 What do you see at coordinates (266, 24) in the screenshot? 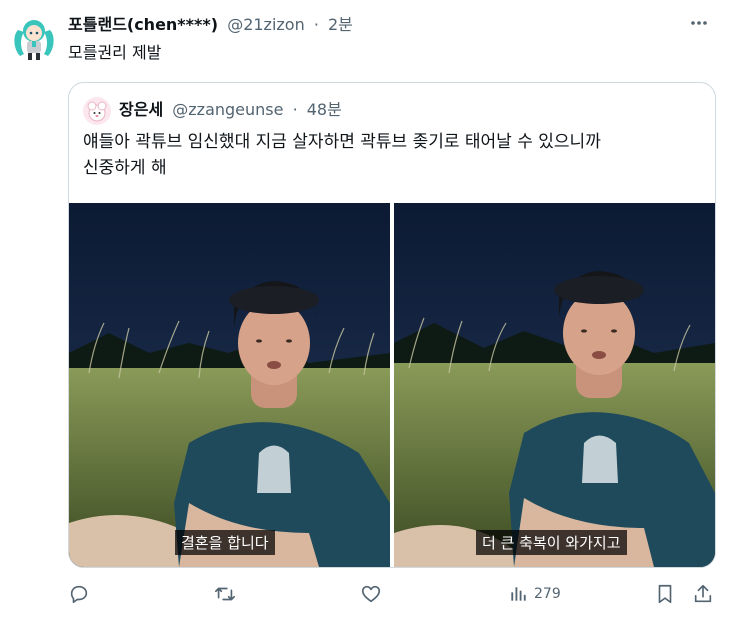
I see `author-handle: @21zizon` at bounding box center [266, 24].